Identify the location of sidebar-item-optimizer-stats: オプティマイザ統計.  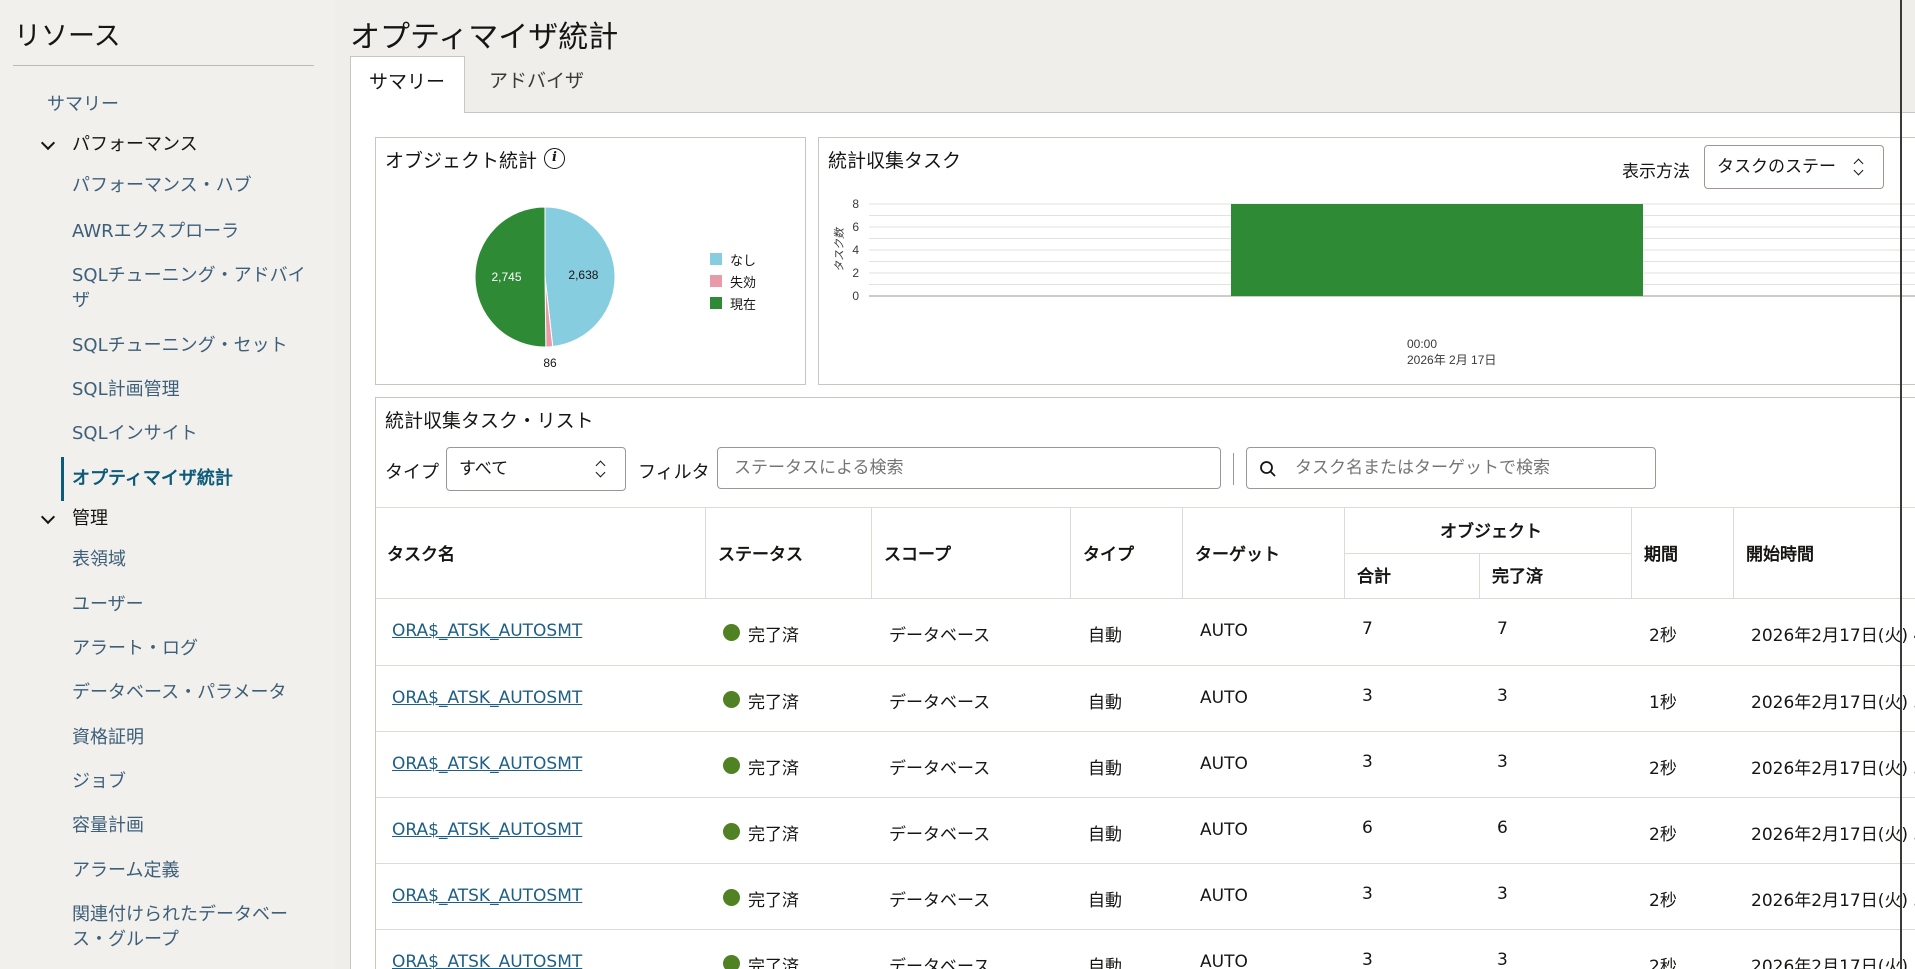
(152, 478).